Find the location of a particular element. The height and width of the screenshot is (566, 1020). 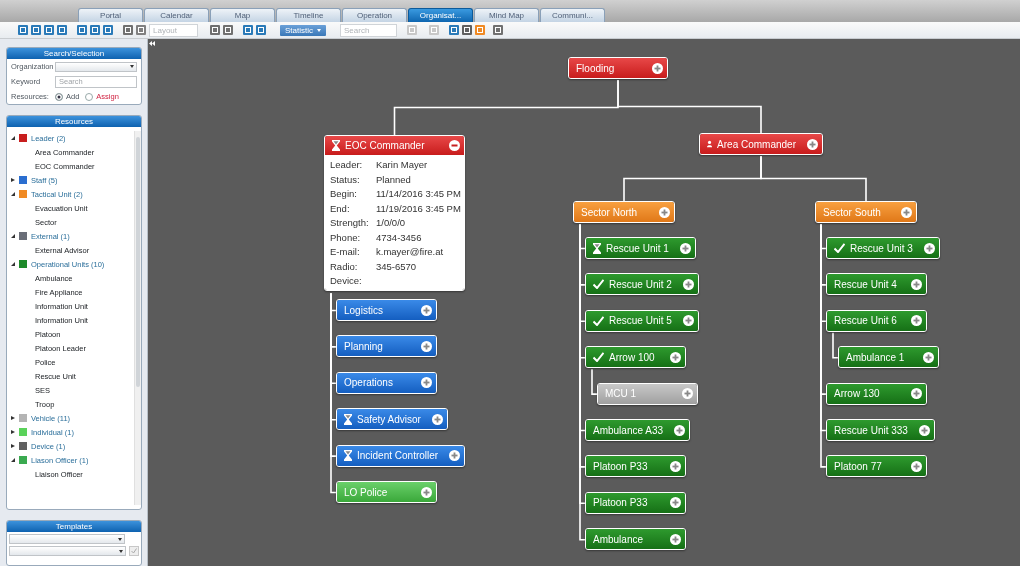

node-label: Sector North is located at coordinates (610, 212).